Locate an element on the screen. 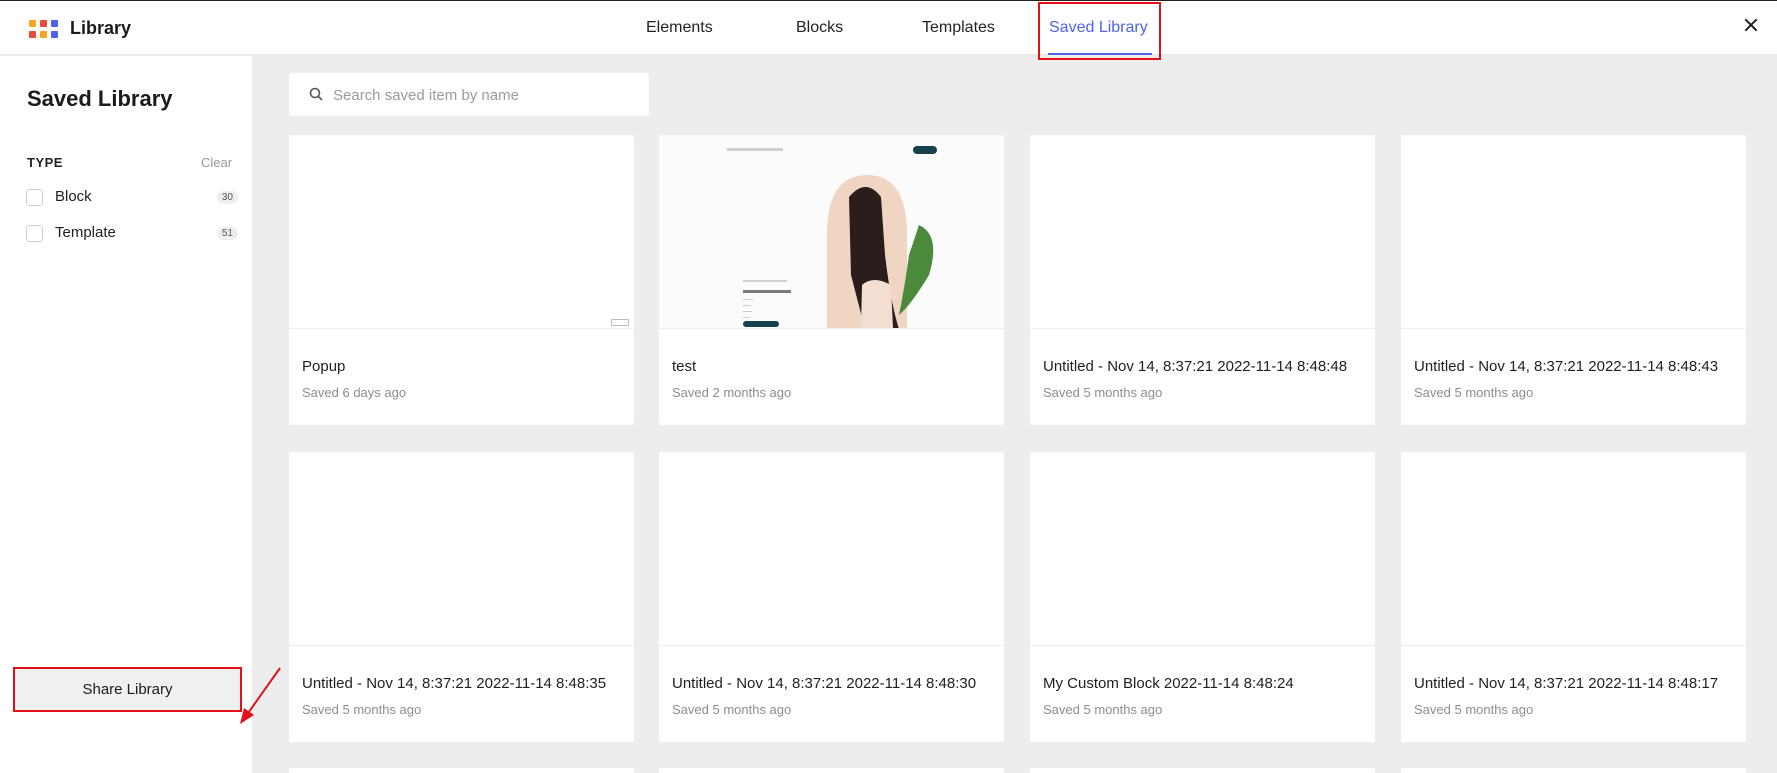 Image resolution: width=1777 pixels, height=773 pixels. library-card: test Saved 2 months ago is located at coordinates (831, 280).